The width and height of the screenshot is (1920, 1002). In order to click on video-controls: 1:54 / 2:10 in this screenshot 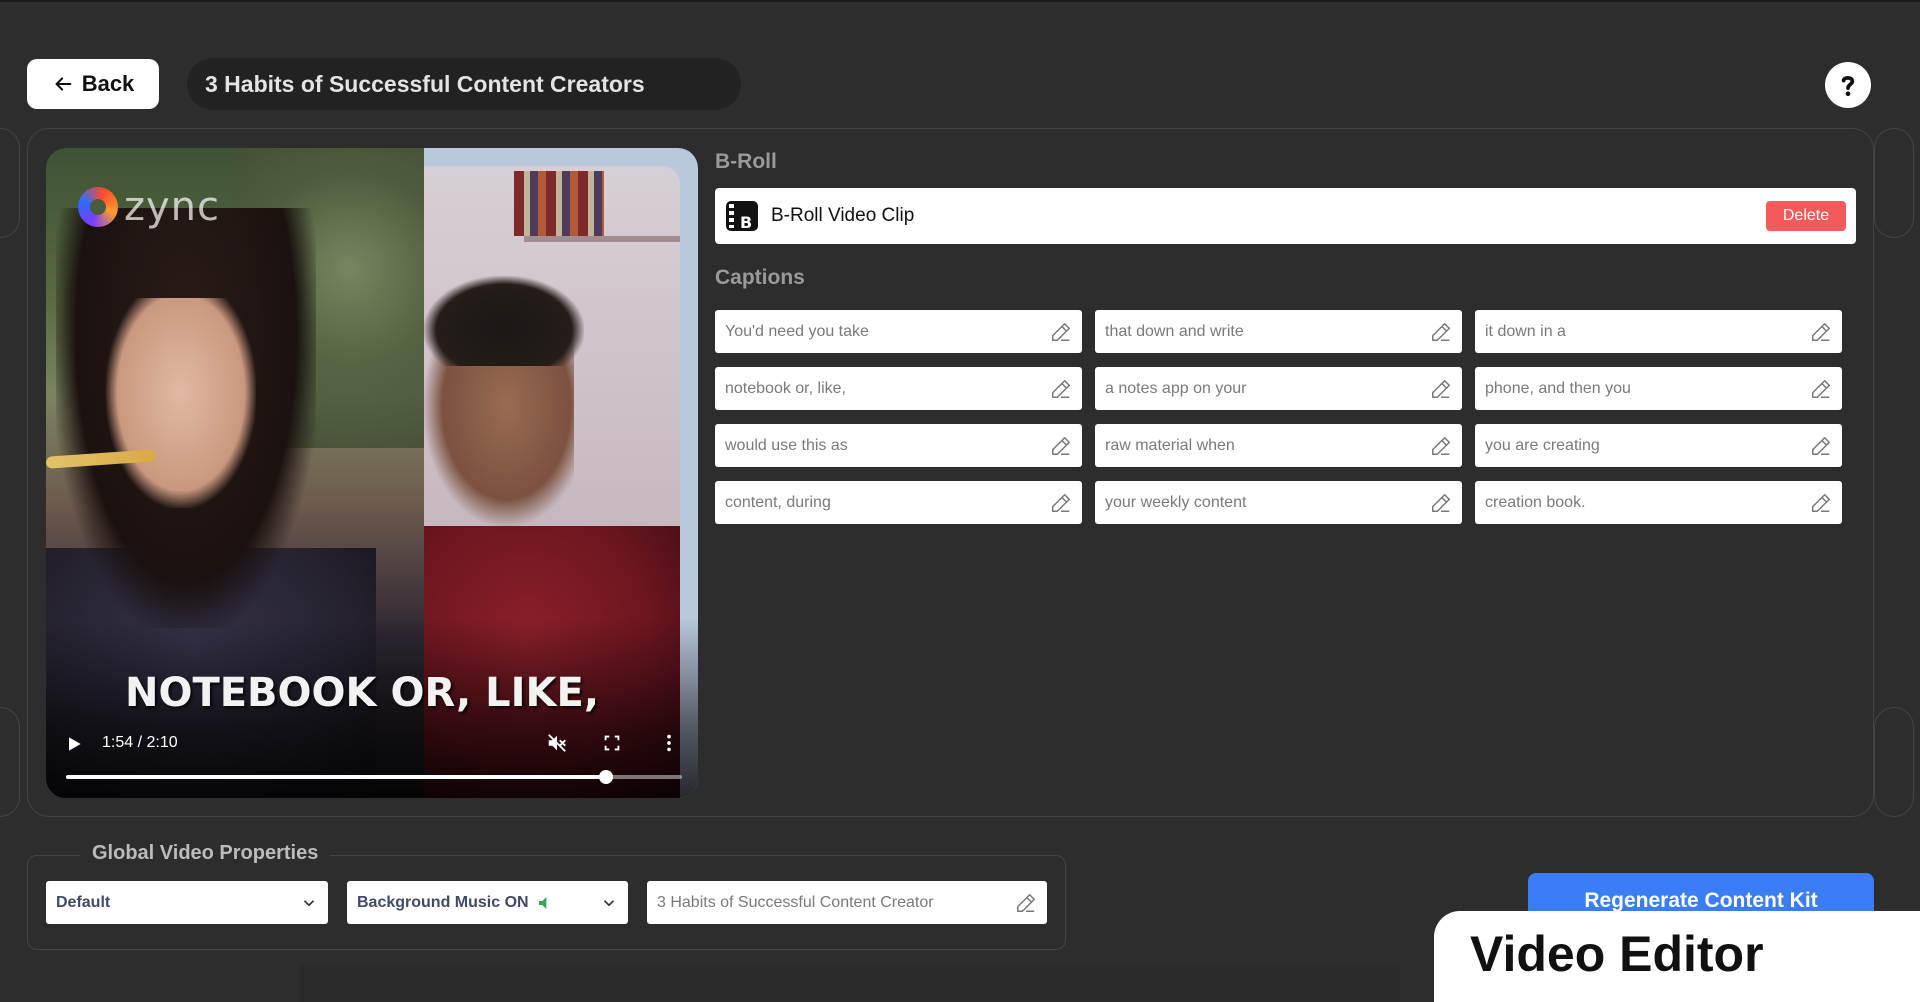, I will do `click(372, 762)`.